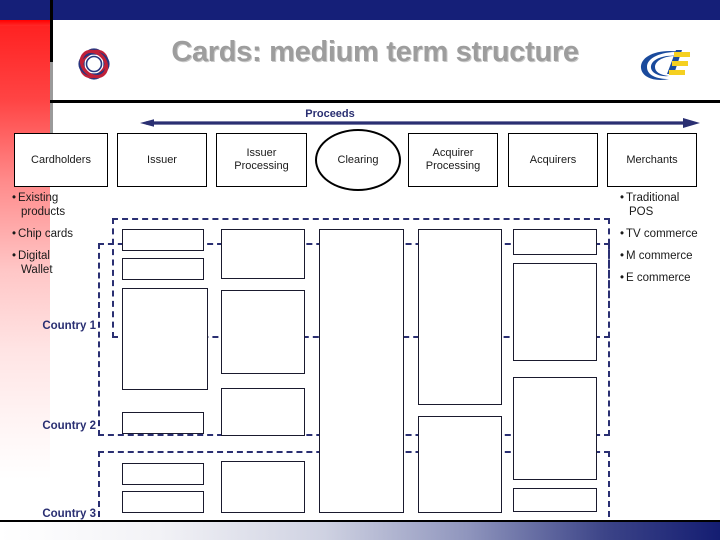 The width and height of the screenshot is (720, 540). What do you see at coordinates (375, 52) in the screenshot?
I see `page-title: Cards: medium term structure` at bounding box center [375, 52].